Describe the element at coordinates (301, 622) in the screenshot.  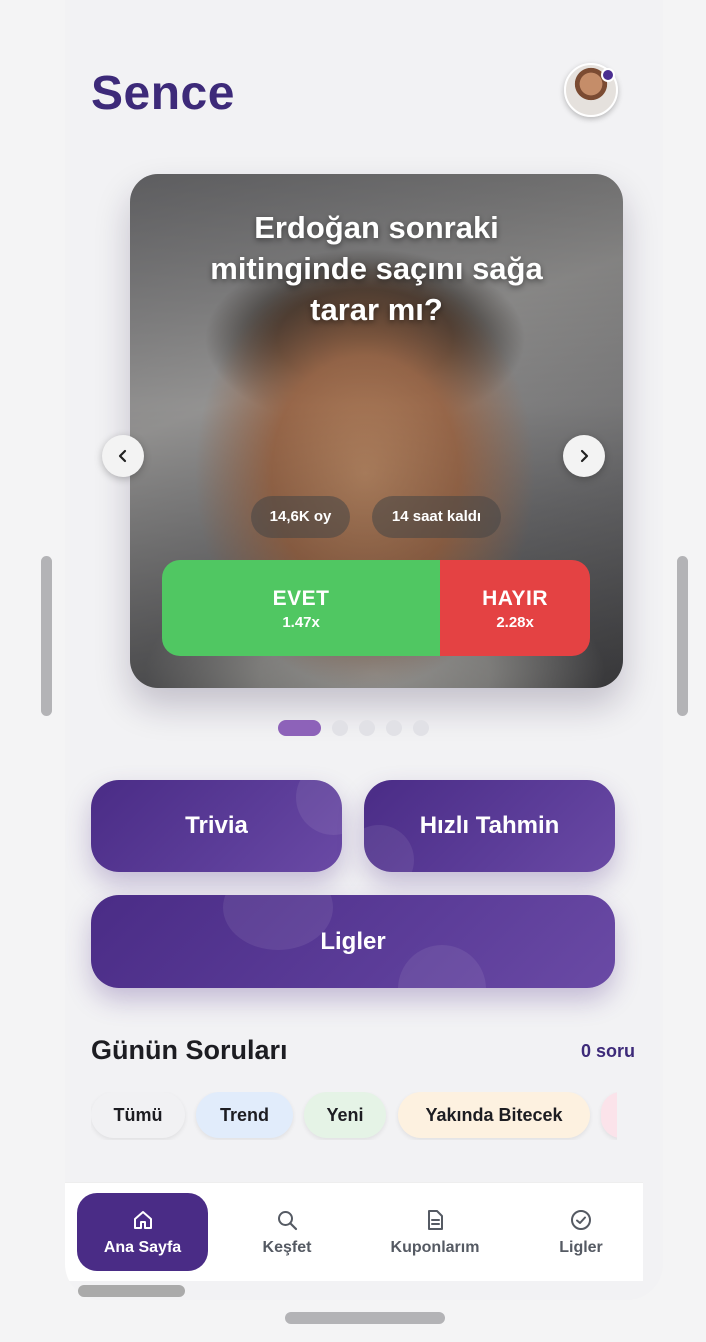
I see `yes-odds: 1.47x` at that location.